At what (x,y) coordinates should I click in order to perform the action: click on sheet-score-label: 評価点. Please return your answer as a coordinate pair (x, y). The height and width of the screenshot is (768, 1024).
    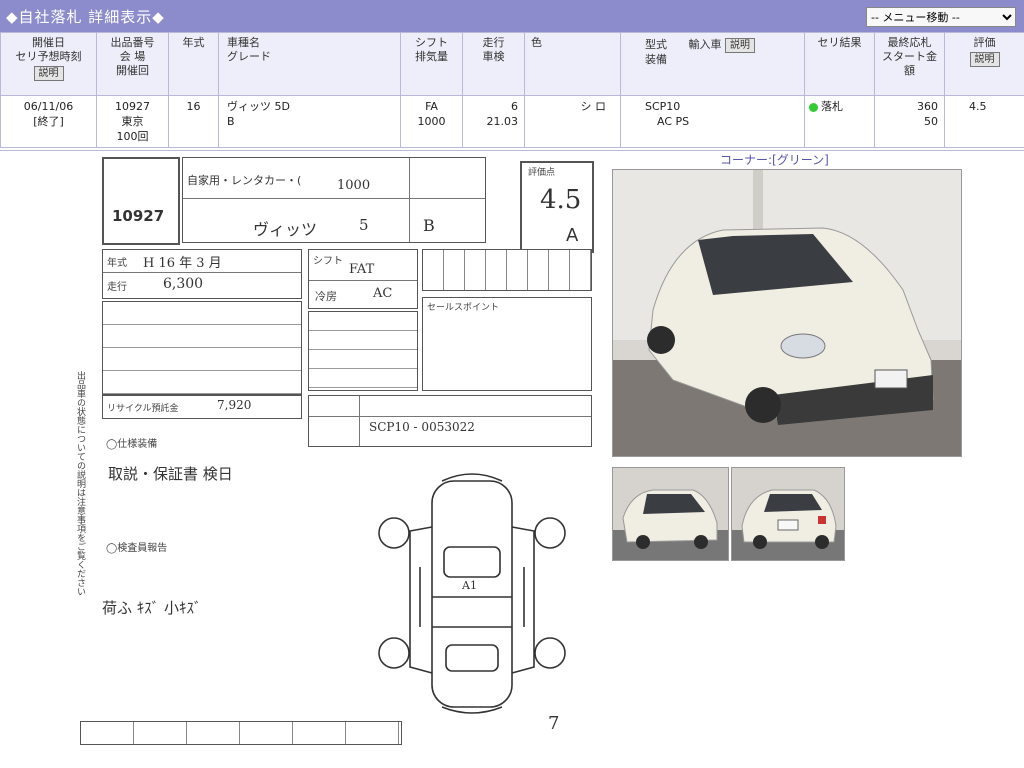
    Looking at the image, I should click on (541, 171).